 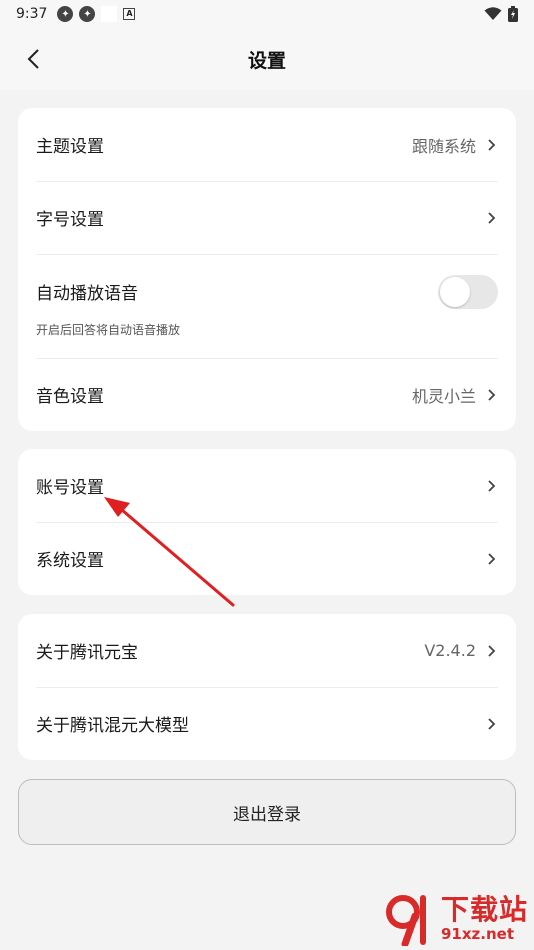 I want to click on account-setting-row: 账号设置, so click(x=267, y=485).